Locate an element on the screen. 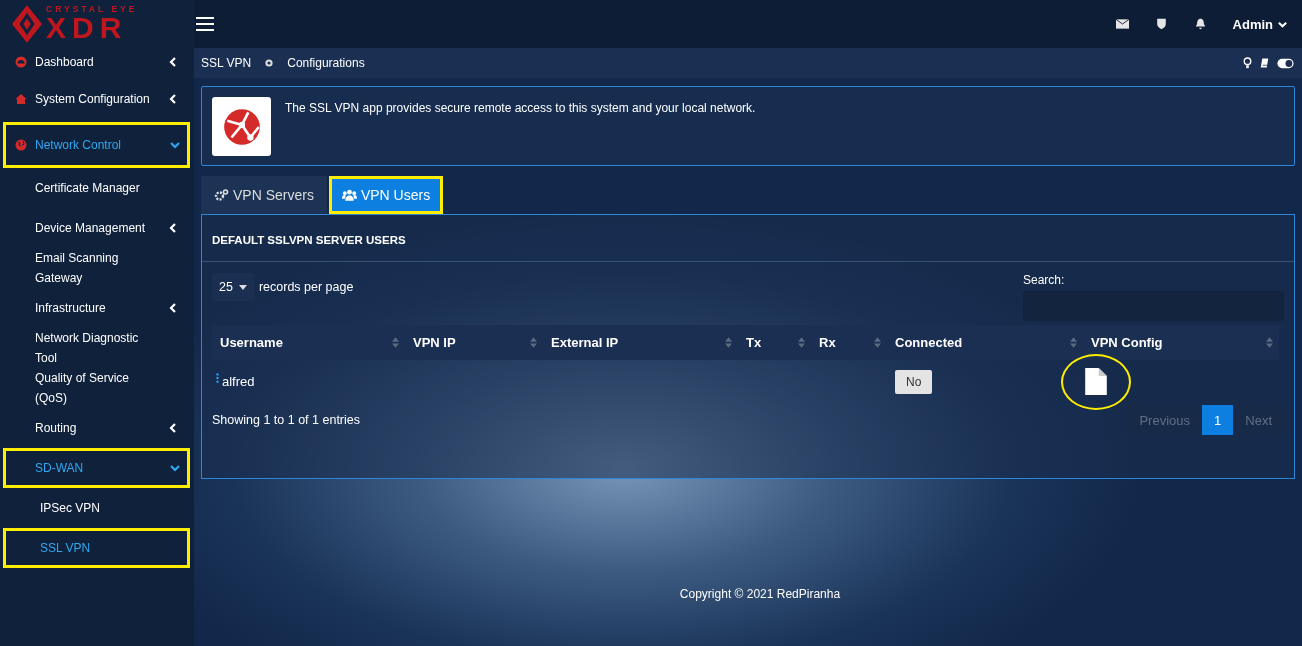  app-icon is located at coordinates (241, 126).